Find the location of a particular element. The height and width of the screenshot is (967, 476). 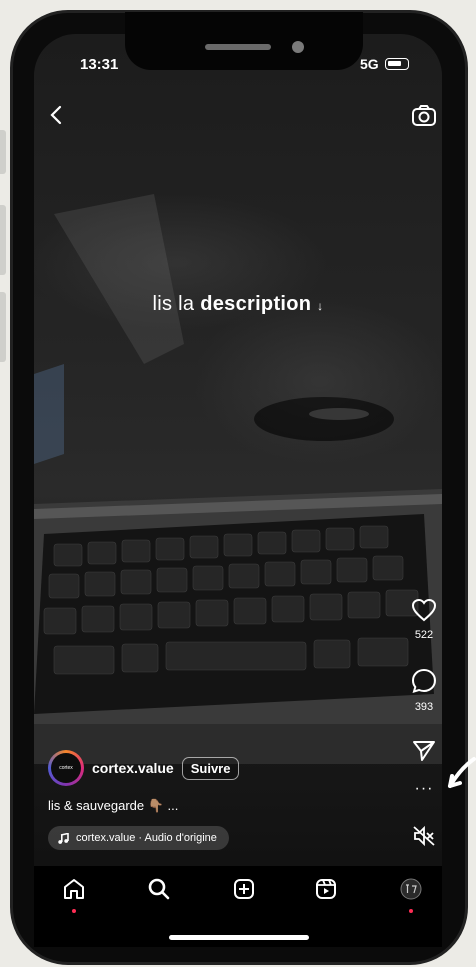

pointer-arrow-icon is located at coordinates (461, 776).